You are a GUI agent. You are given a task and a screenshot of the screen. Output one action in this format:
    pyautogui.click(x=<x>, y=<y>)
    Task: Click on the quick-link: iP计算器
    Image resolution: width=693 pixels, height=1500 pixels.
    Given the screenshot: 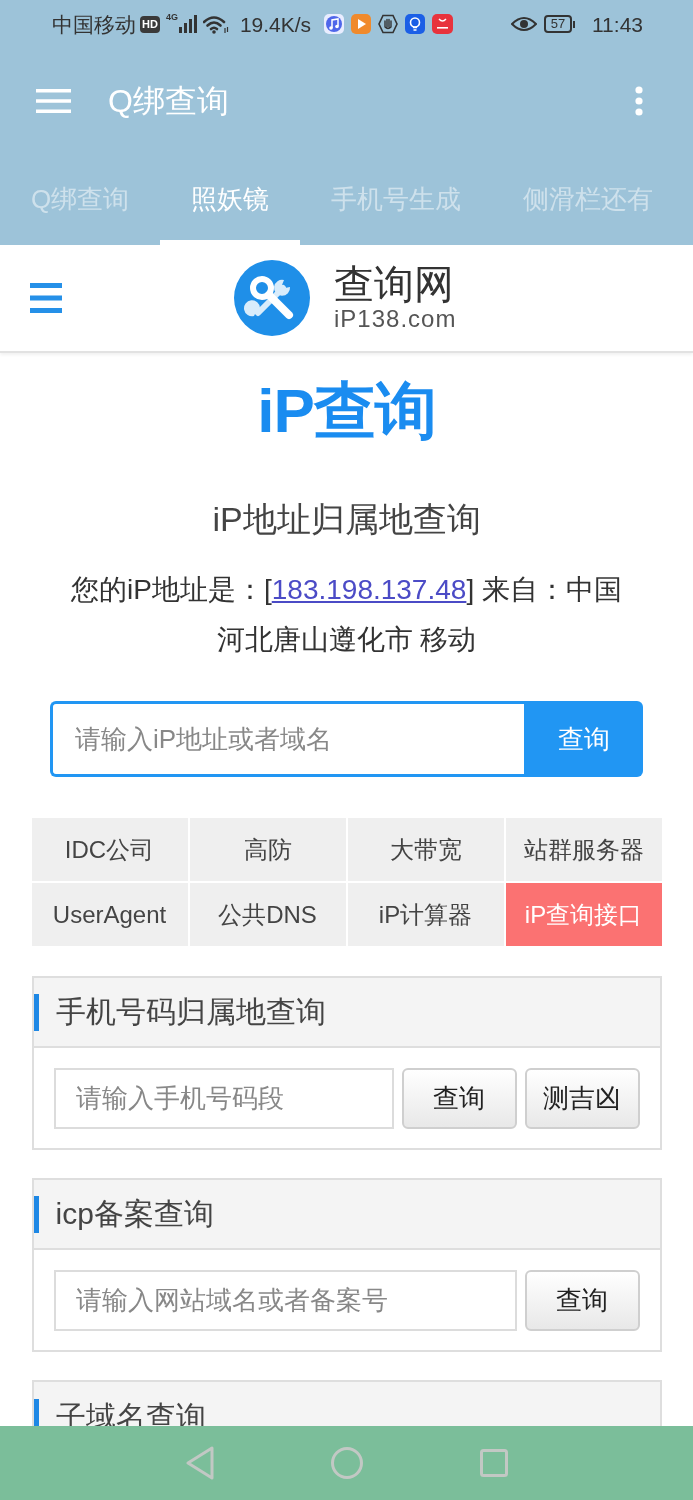 What is the action you would take?
    pyautogui.click(x=425, y=914)
    